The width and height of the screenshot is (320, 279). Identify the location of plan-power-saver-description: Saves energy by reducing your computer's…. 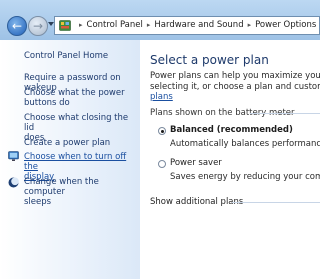
(245, 177).